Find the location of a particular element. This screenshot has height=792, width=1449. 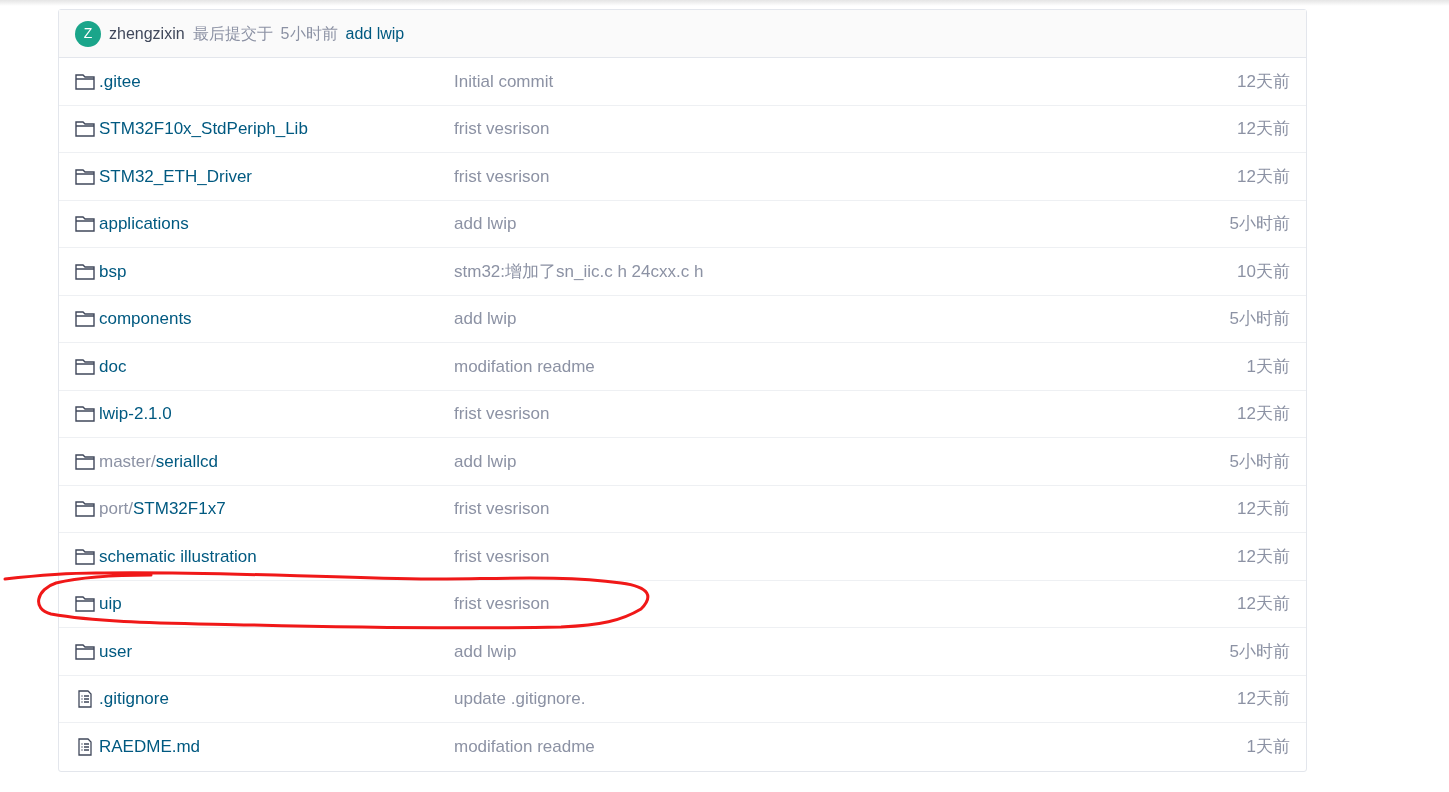

folder-link: bsp is located at coordinates (113, 271).